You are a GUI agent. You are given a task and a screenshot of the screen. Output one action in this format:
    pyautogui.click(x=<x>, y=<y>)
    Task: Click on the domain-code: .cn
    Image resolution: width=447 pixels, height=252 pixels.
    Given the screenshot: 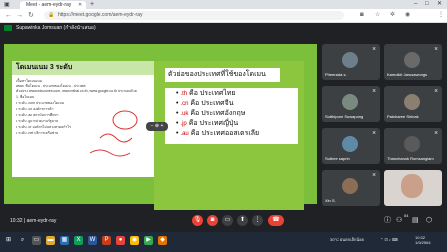 What is the action you would take?
    pyautogui.click(x=184, y=104)
    